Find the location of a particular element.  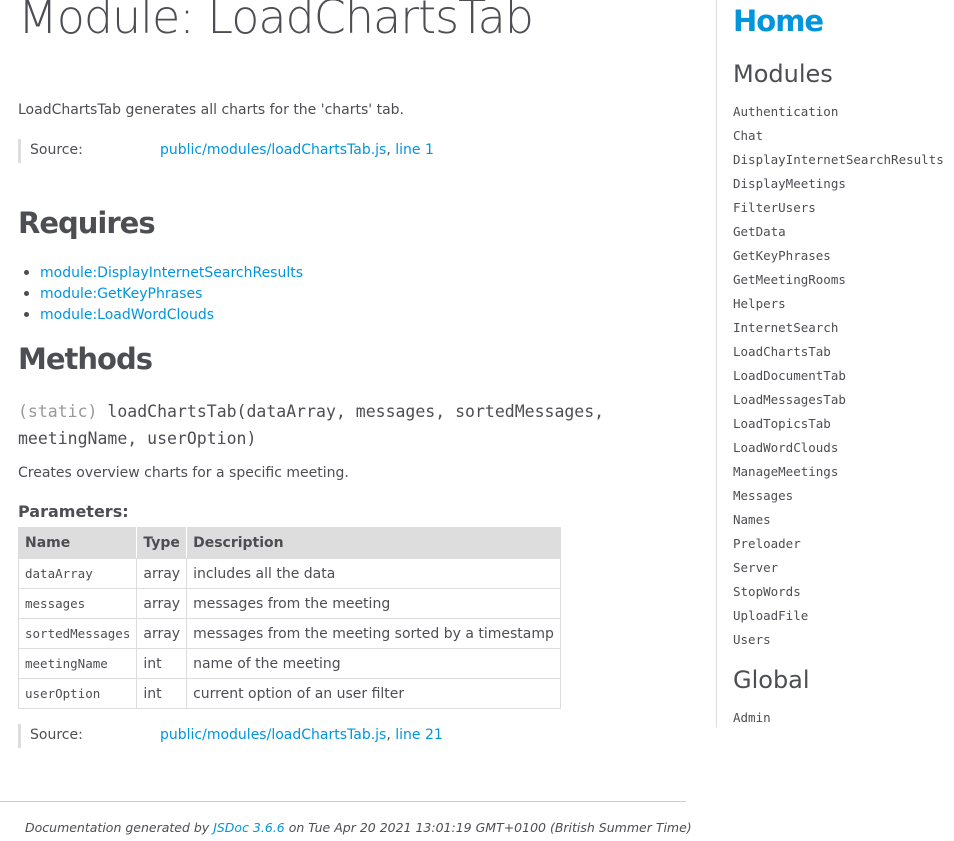

method-attribute: (static) is located at coordinates (58, 411).